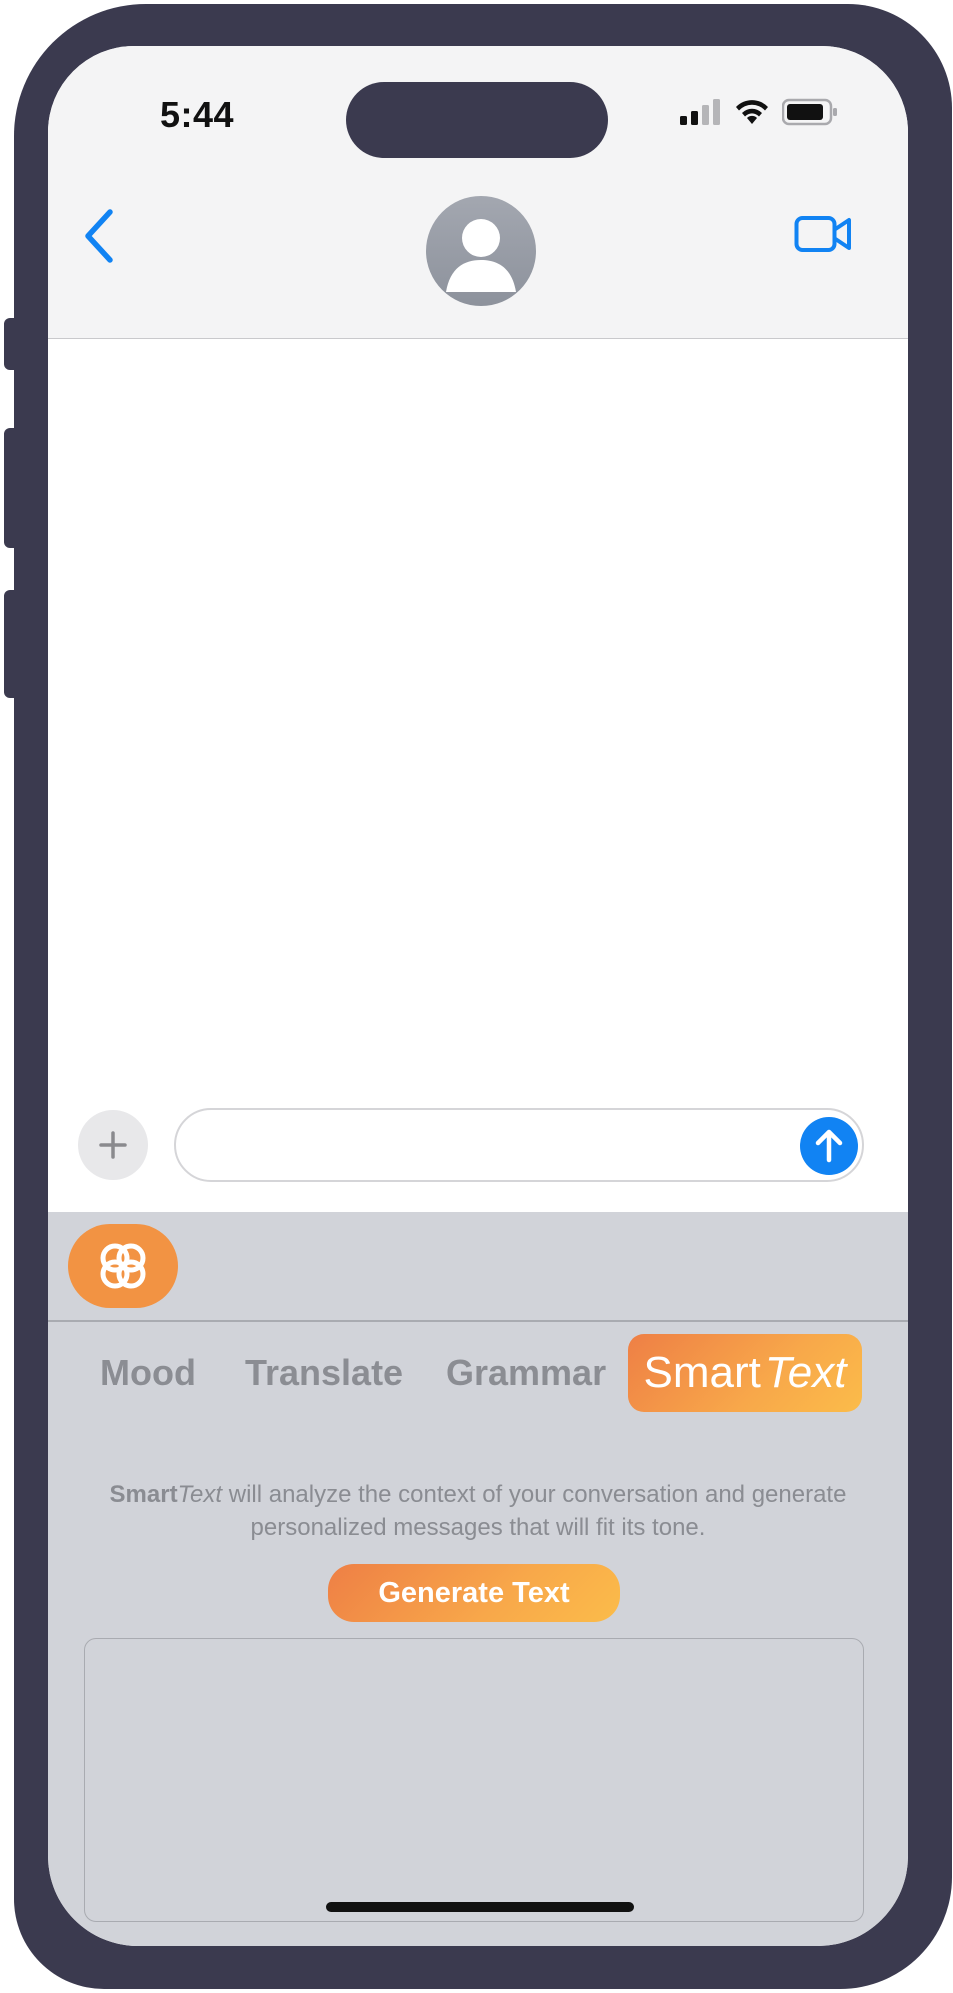  Describe the element at coordinates (148, 1373) in the screenshot. I see `tab-mood: Mood` at that location.